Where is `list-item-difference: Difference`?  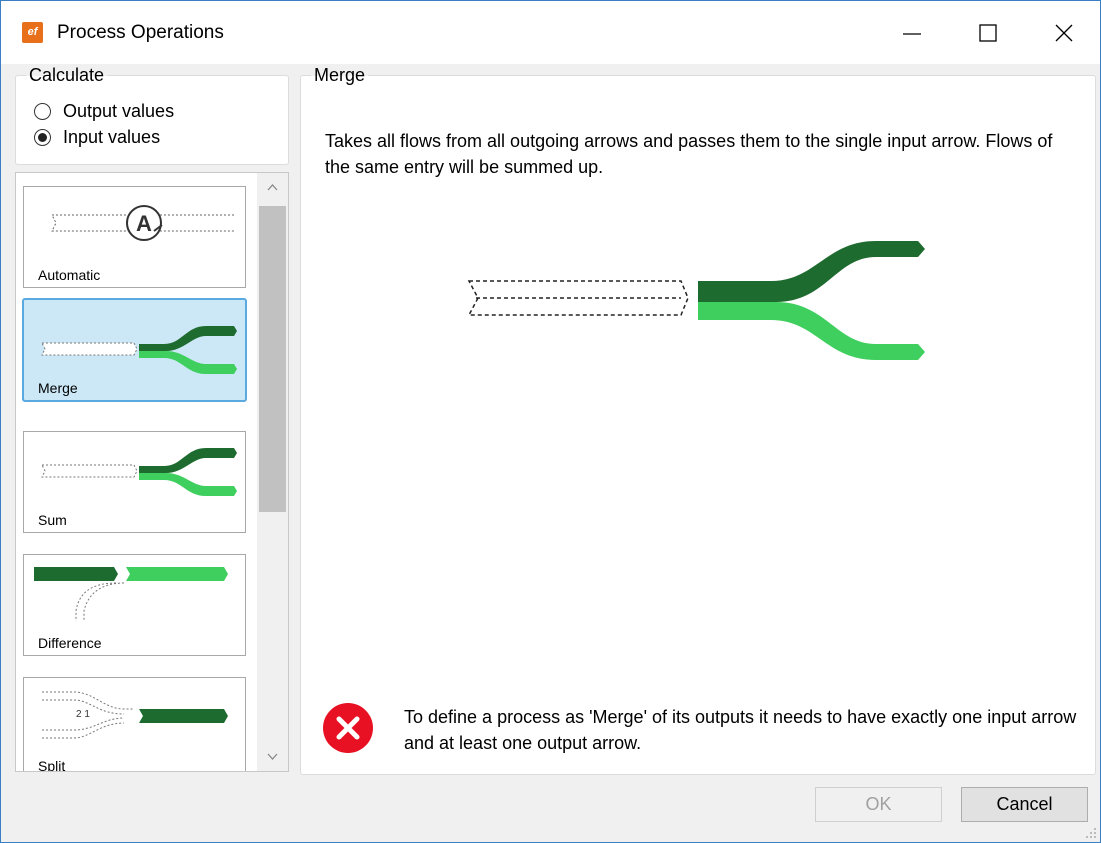
list-item-difference: Difference is located at coordinates (134, 605).